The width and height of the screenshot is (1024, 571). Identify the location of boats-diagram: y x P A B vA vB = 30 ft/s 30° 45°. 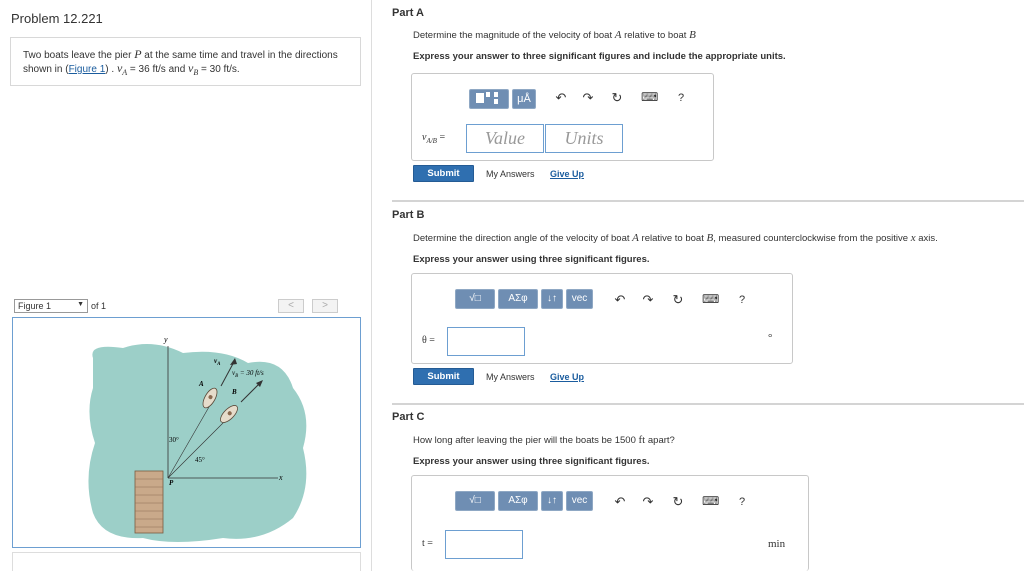
(197, 438).